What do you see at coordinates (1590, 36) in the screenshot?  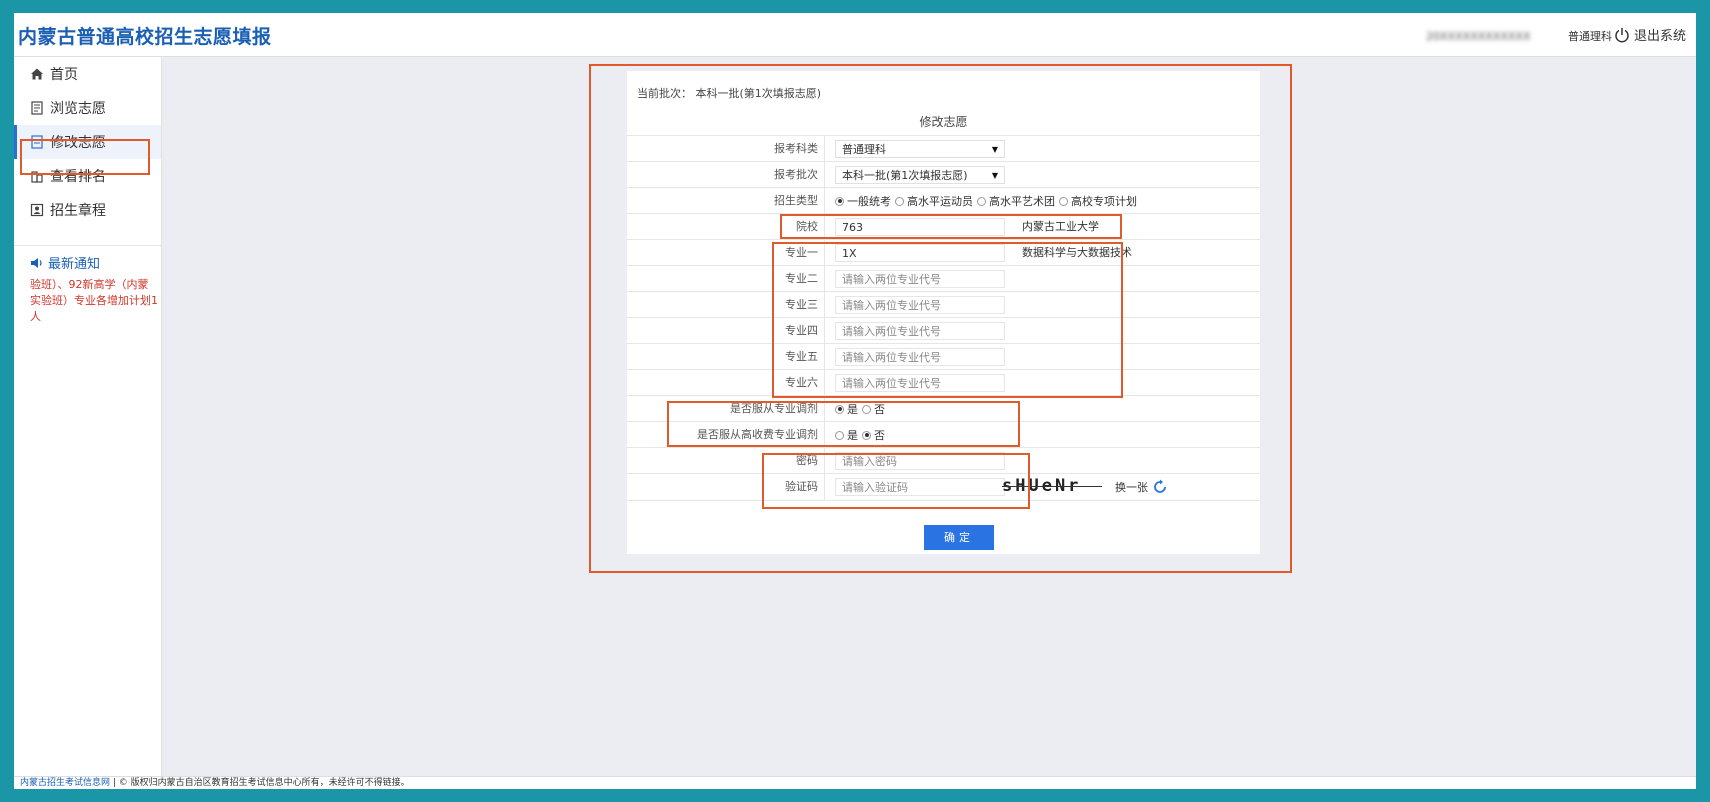 I see `user-subject: 普通理科` at bounding box center [1590, 36].